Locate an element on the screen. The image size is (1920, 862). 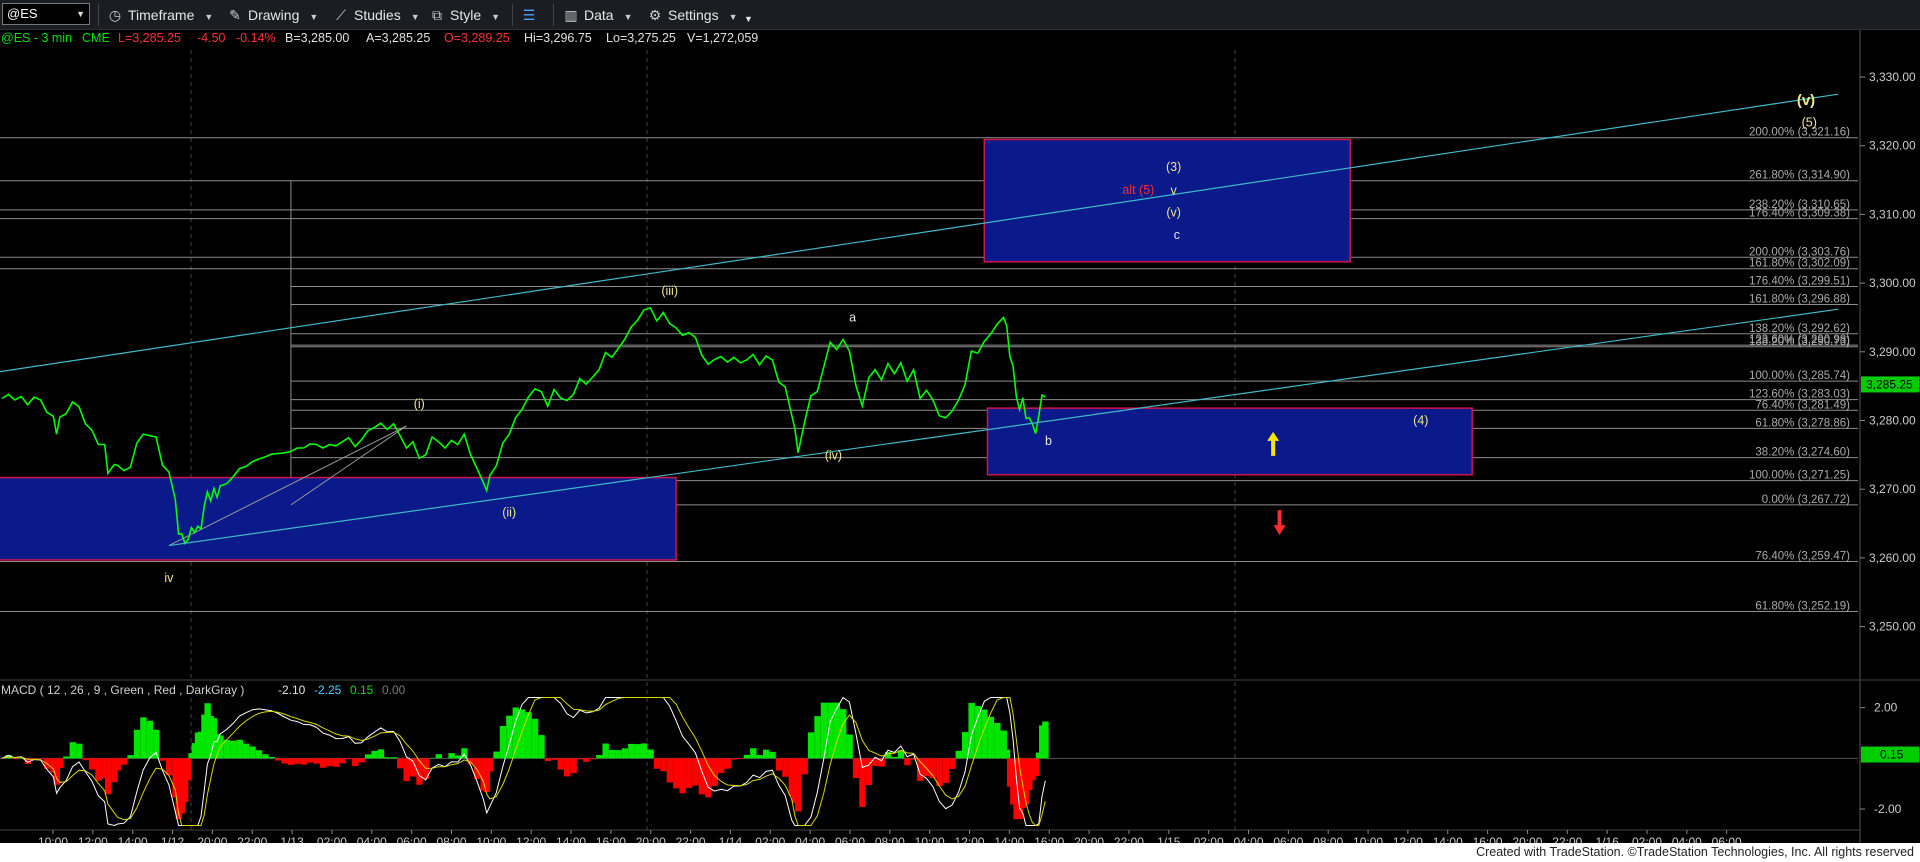
fib-level-label: 138.20% (3,292.62) is located at coordinates (1799, 329).